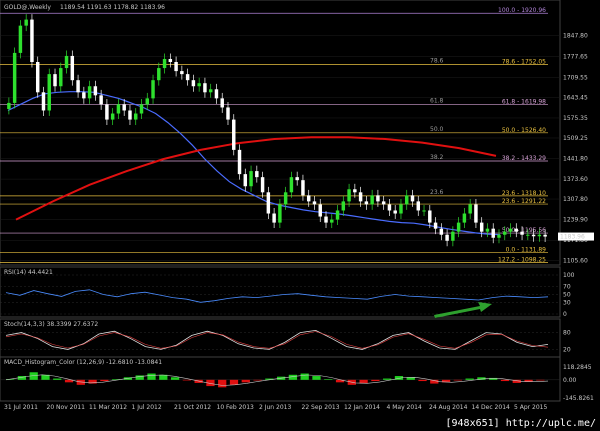  What do you see at coordinates (321, 407) in the screenshot?
I see `time-tick-label: 22 Sep 2013` at bounding box center [321, 407].